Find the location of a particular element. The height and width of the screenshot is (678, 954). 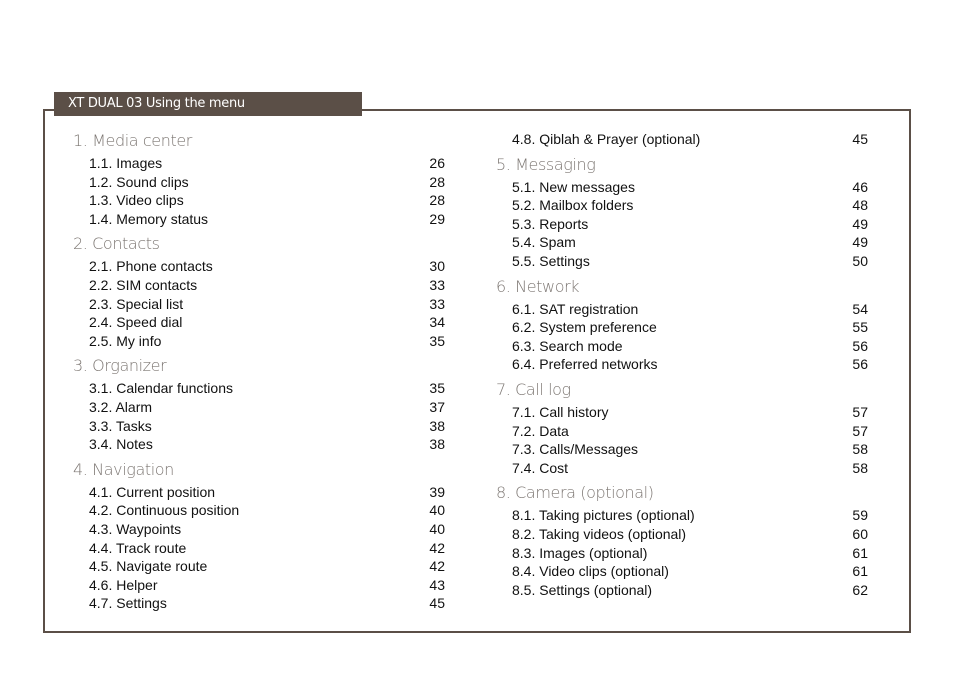

toc-entry-page: 43 is located at coordinates (437, 584).